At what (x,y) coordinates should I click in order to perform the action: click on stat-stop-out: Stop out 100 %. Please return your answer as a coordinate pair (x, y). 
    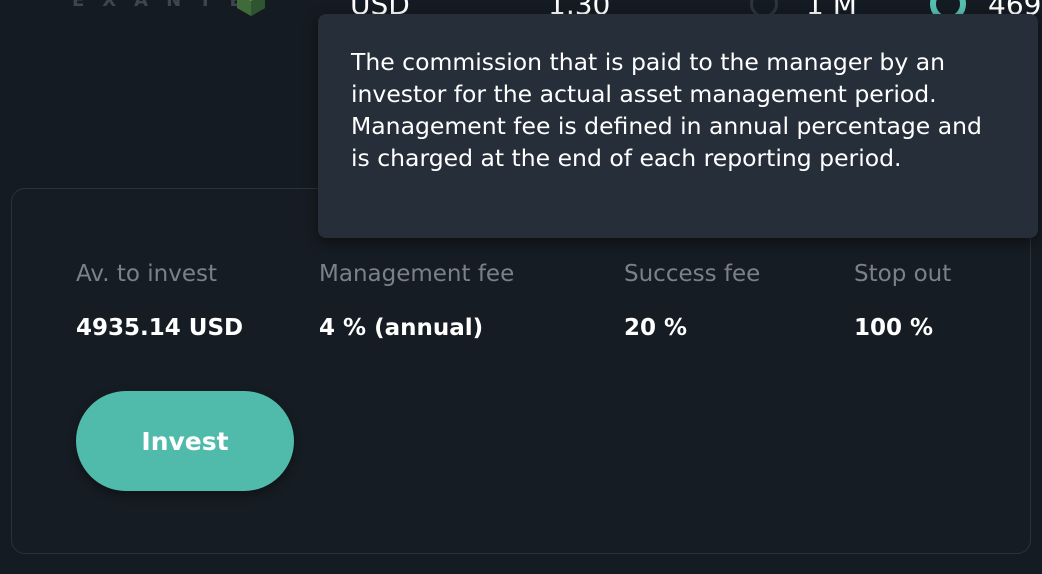
    Looking at the image, I should click on (902, 301).